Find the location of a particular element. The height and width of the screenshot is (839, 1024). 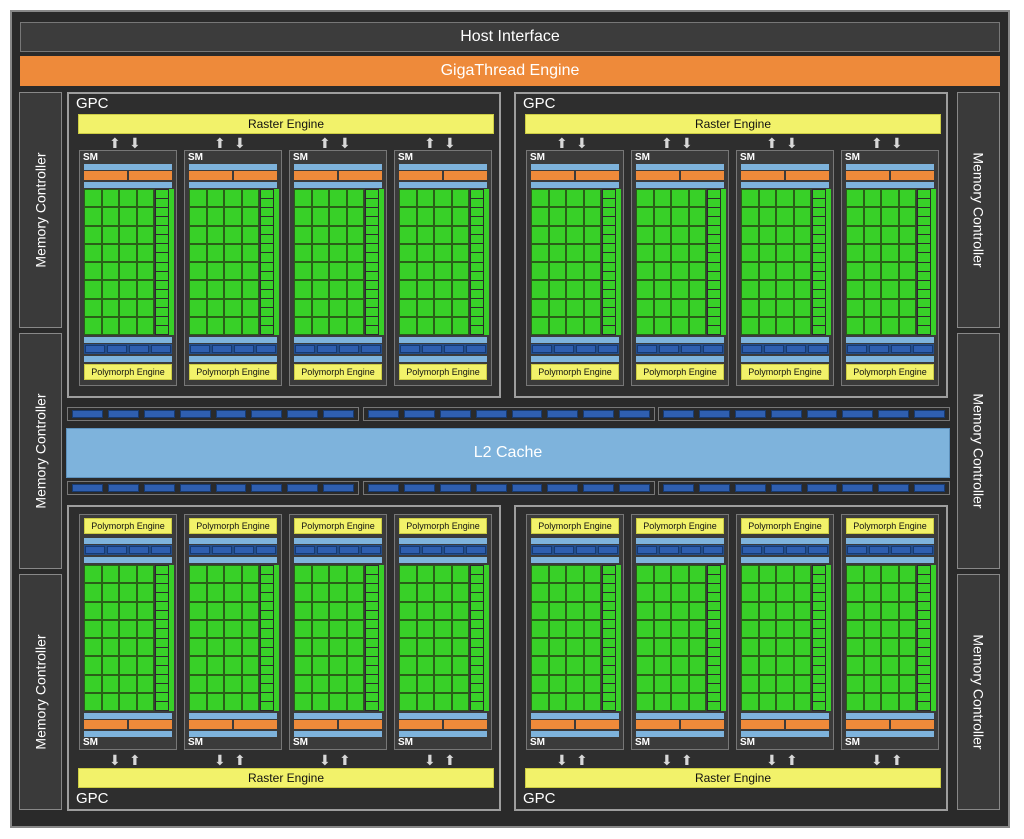

ld-st-column is located at coordinates (723, 262).